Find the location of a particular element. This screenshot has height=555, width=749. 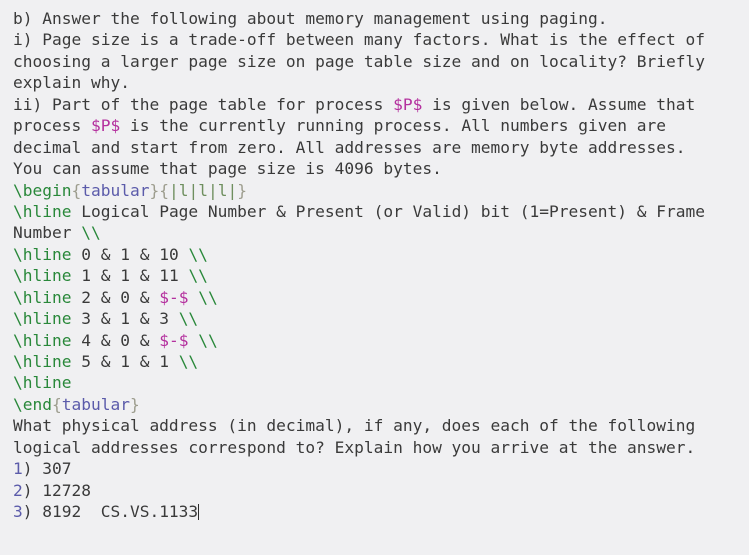

token-plain: ) 12728 is located at coordinates (56, 490).